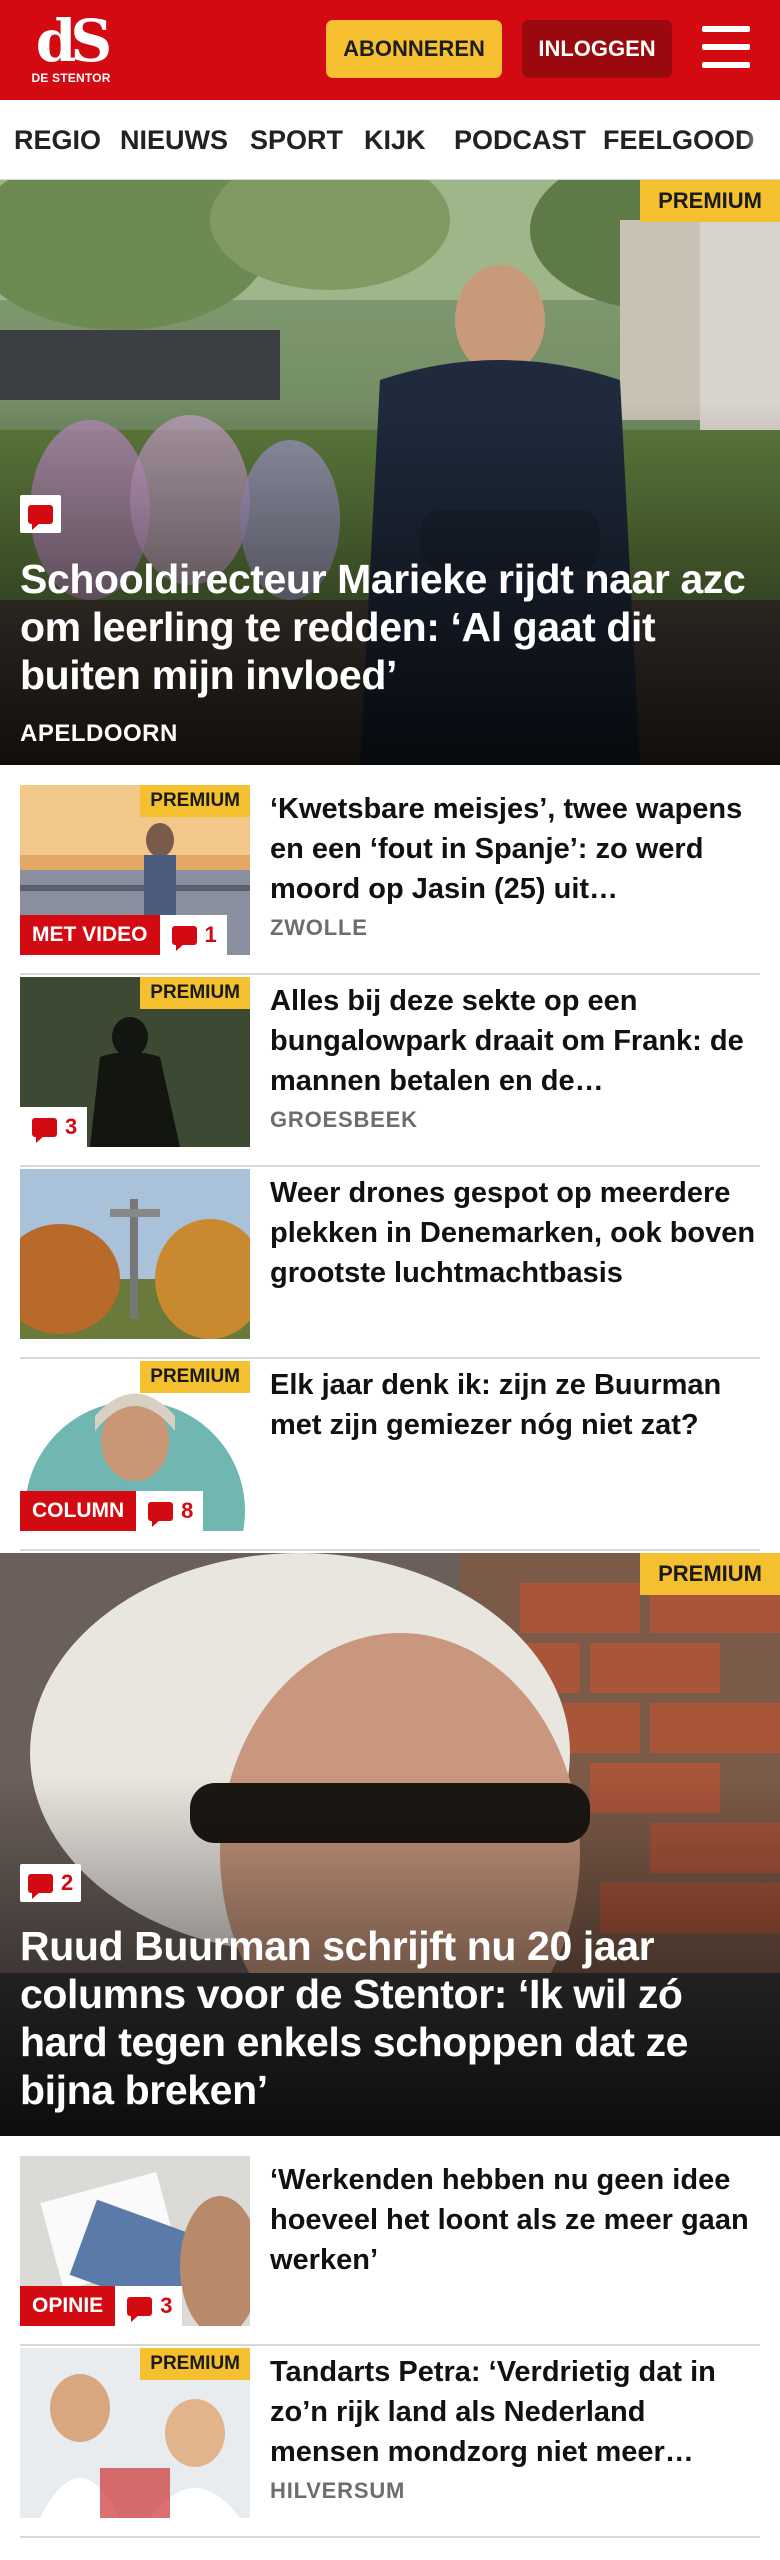 This screenshot has height=2560, width=780. I want to click on nav-item-regio: REGIO, so click(57, 139).